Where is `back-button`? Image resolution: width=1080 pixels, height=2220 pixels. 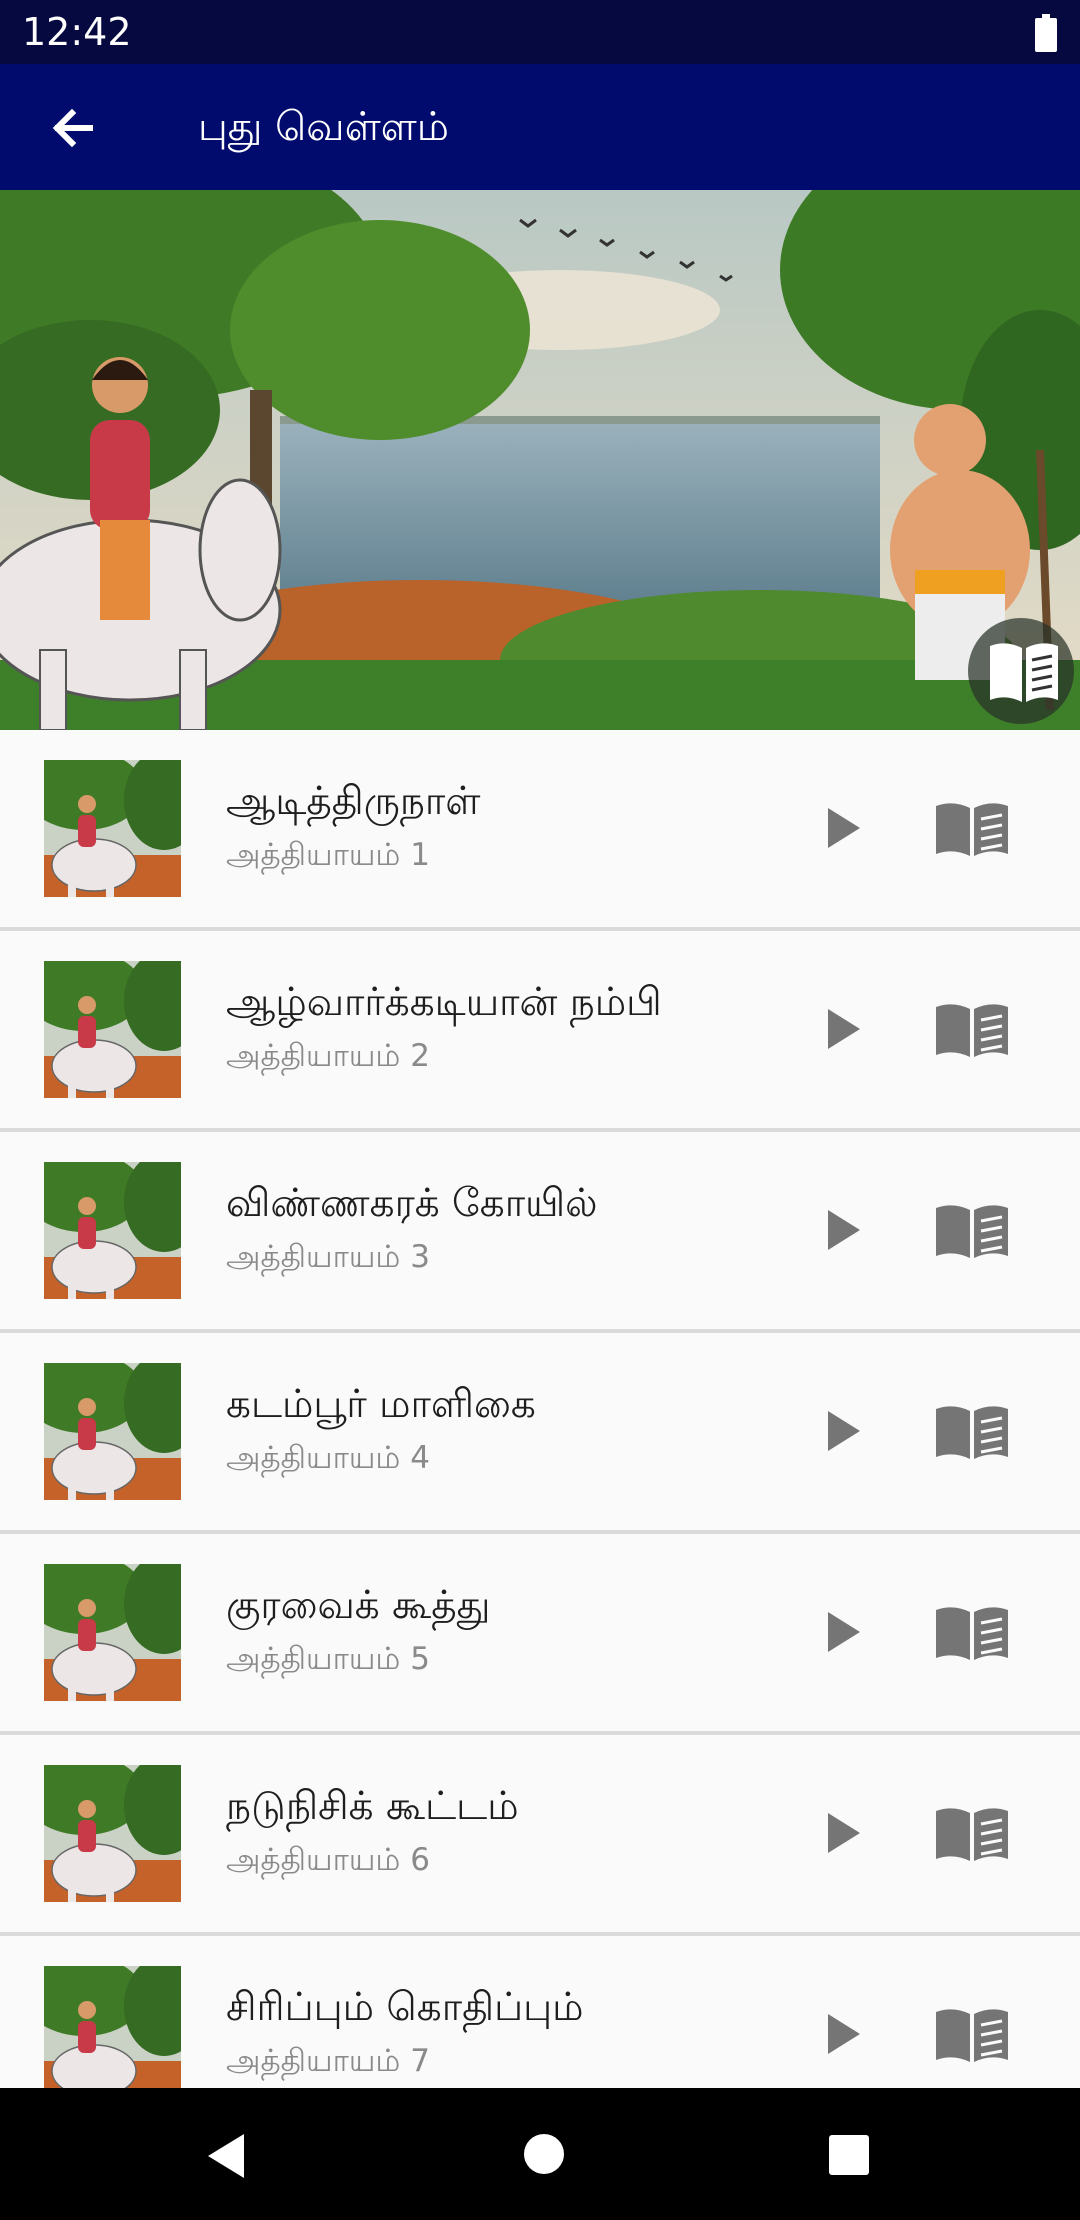 back-button is located at coordinates (76, 128).